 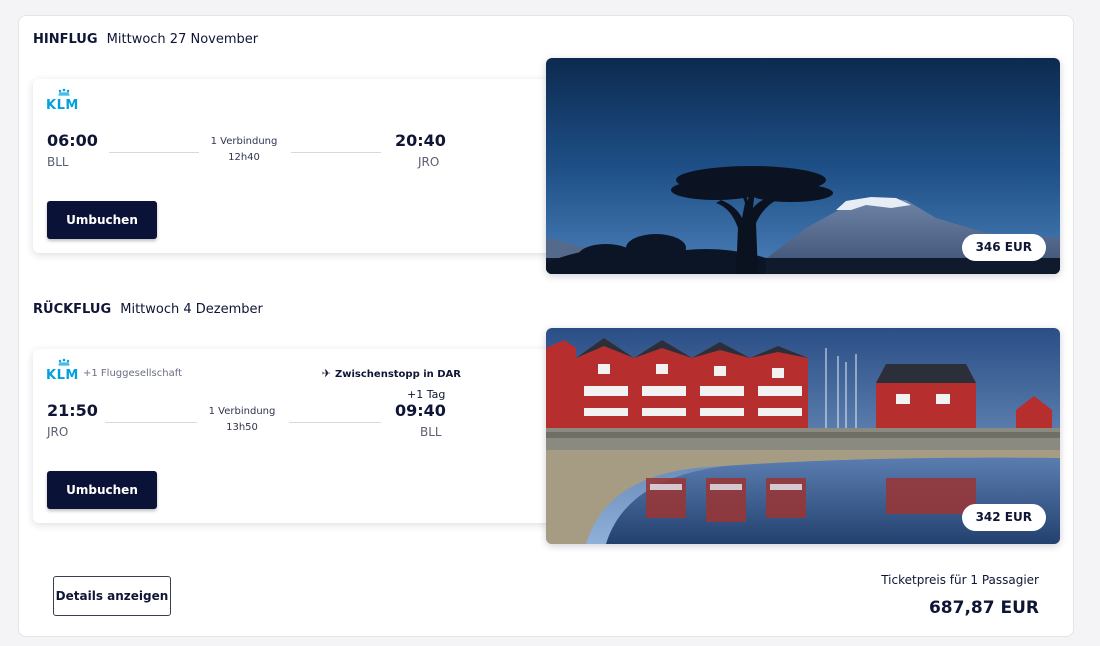 What do you see at coordinates (960, 580) in the screenshot?
I see `ticket-price-label: Ticketpreis für 1 Passagier` at bounding box center [960, 580].